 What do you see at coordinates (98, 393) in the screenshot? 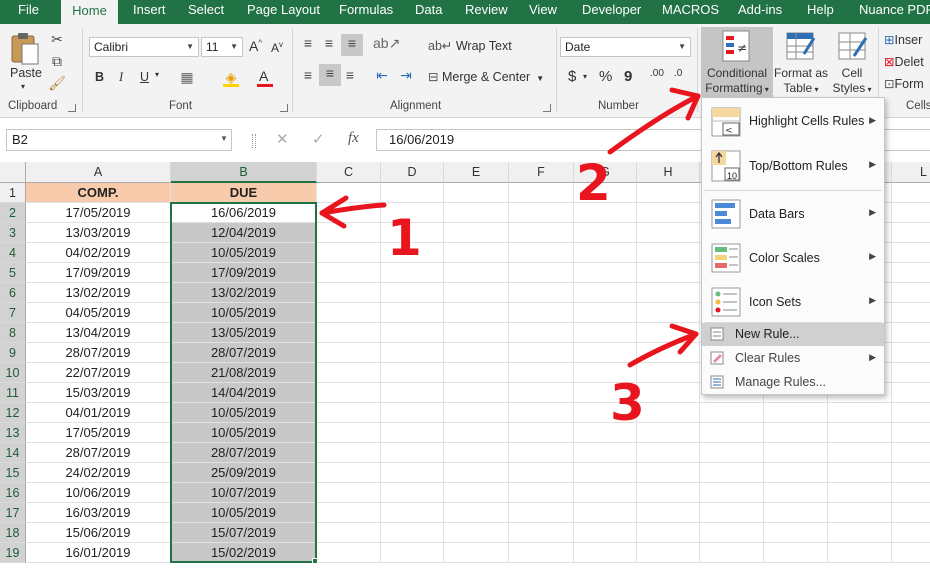
I see `cell-comp-date: 15/03/2019` at bounding box center [98, 393].